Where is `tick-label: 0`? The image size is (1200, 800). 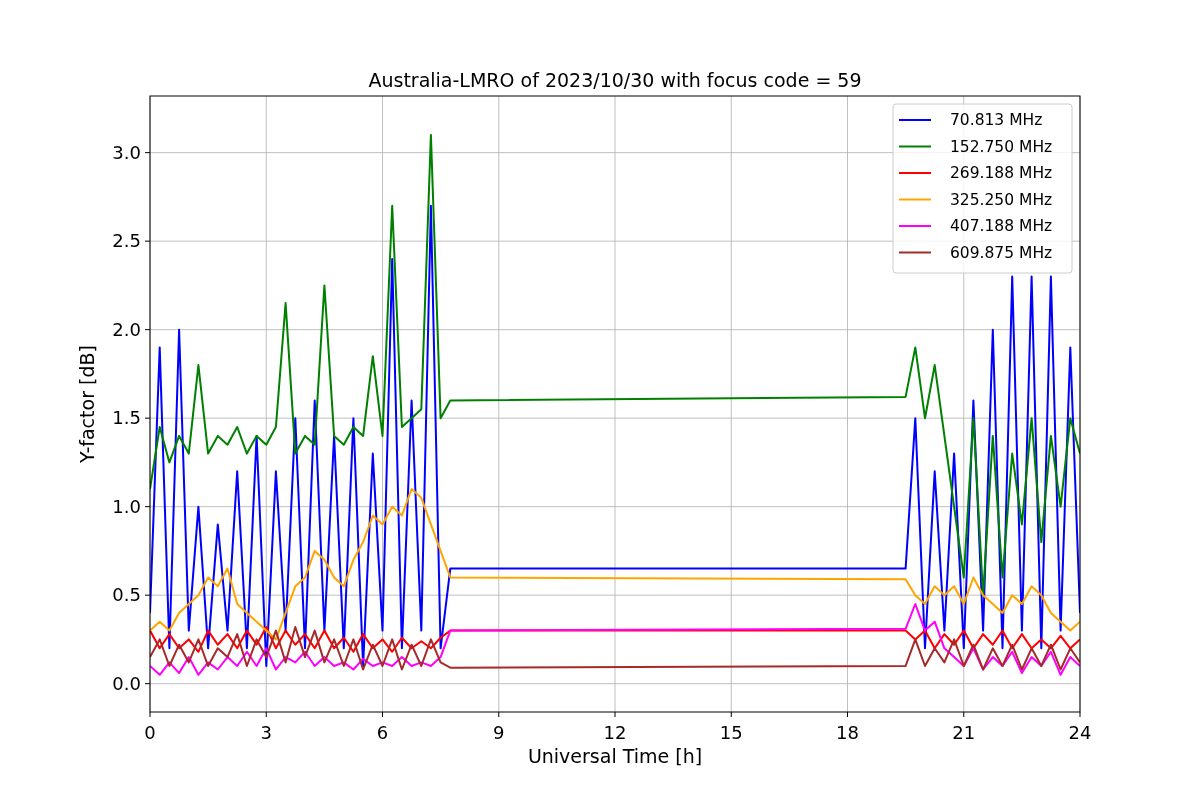 tick-label: 0 is located at coordinates (150, 732).